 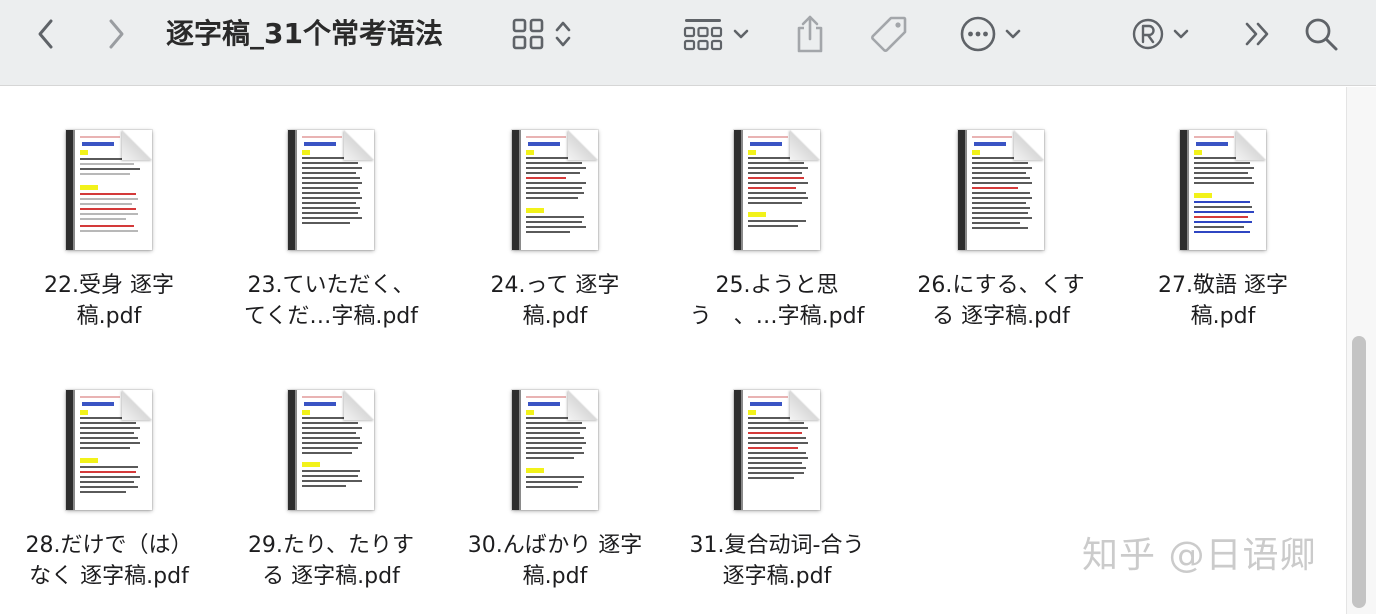 I want to click on search-icon, so click(x=1321, y=34).